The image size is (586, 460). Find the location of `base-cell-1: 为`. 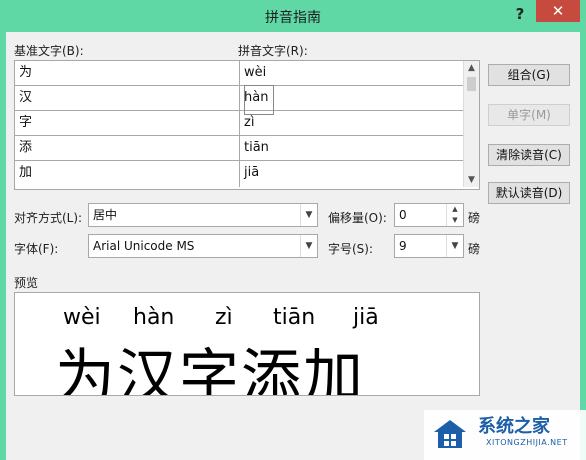

base-cell-1: 为 is located at coordinates (127, 73).